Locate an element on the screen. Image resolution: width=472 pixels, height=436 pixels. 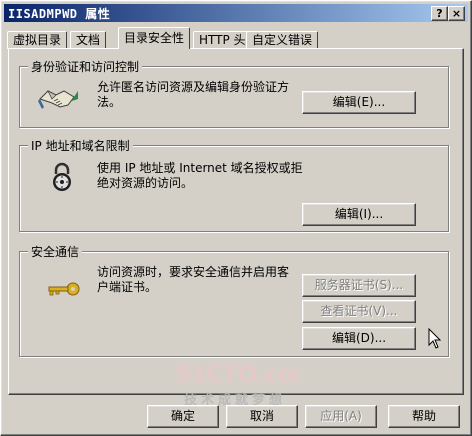
close-button: × is located at coordinates (456, 13).